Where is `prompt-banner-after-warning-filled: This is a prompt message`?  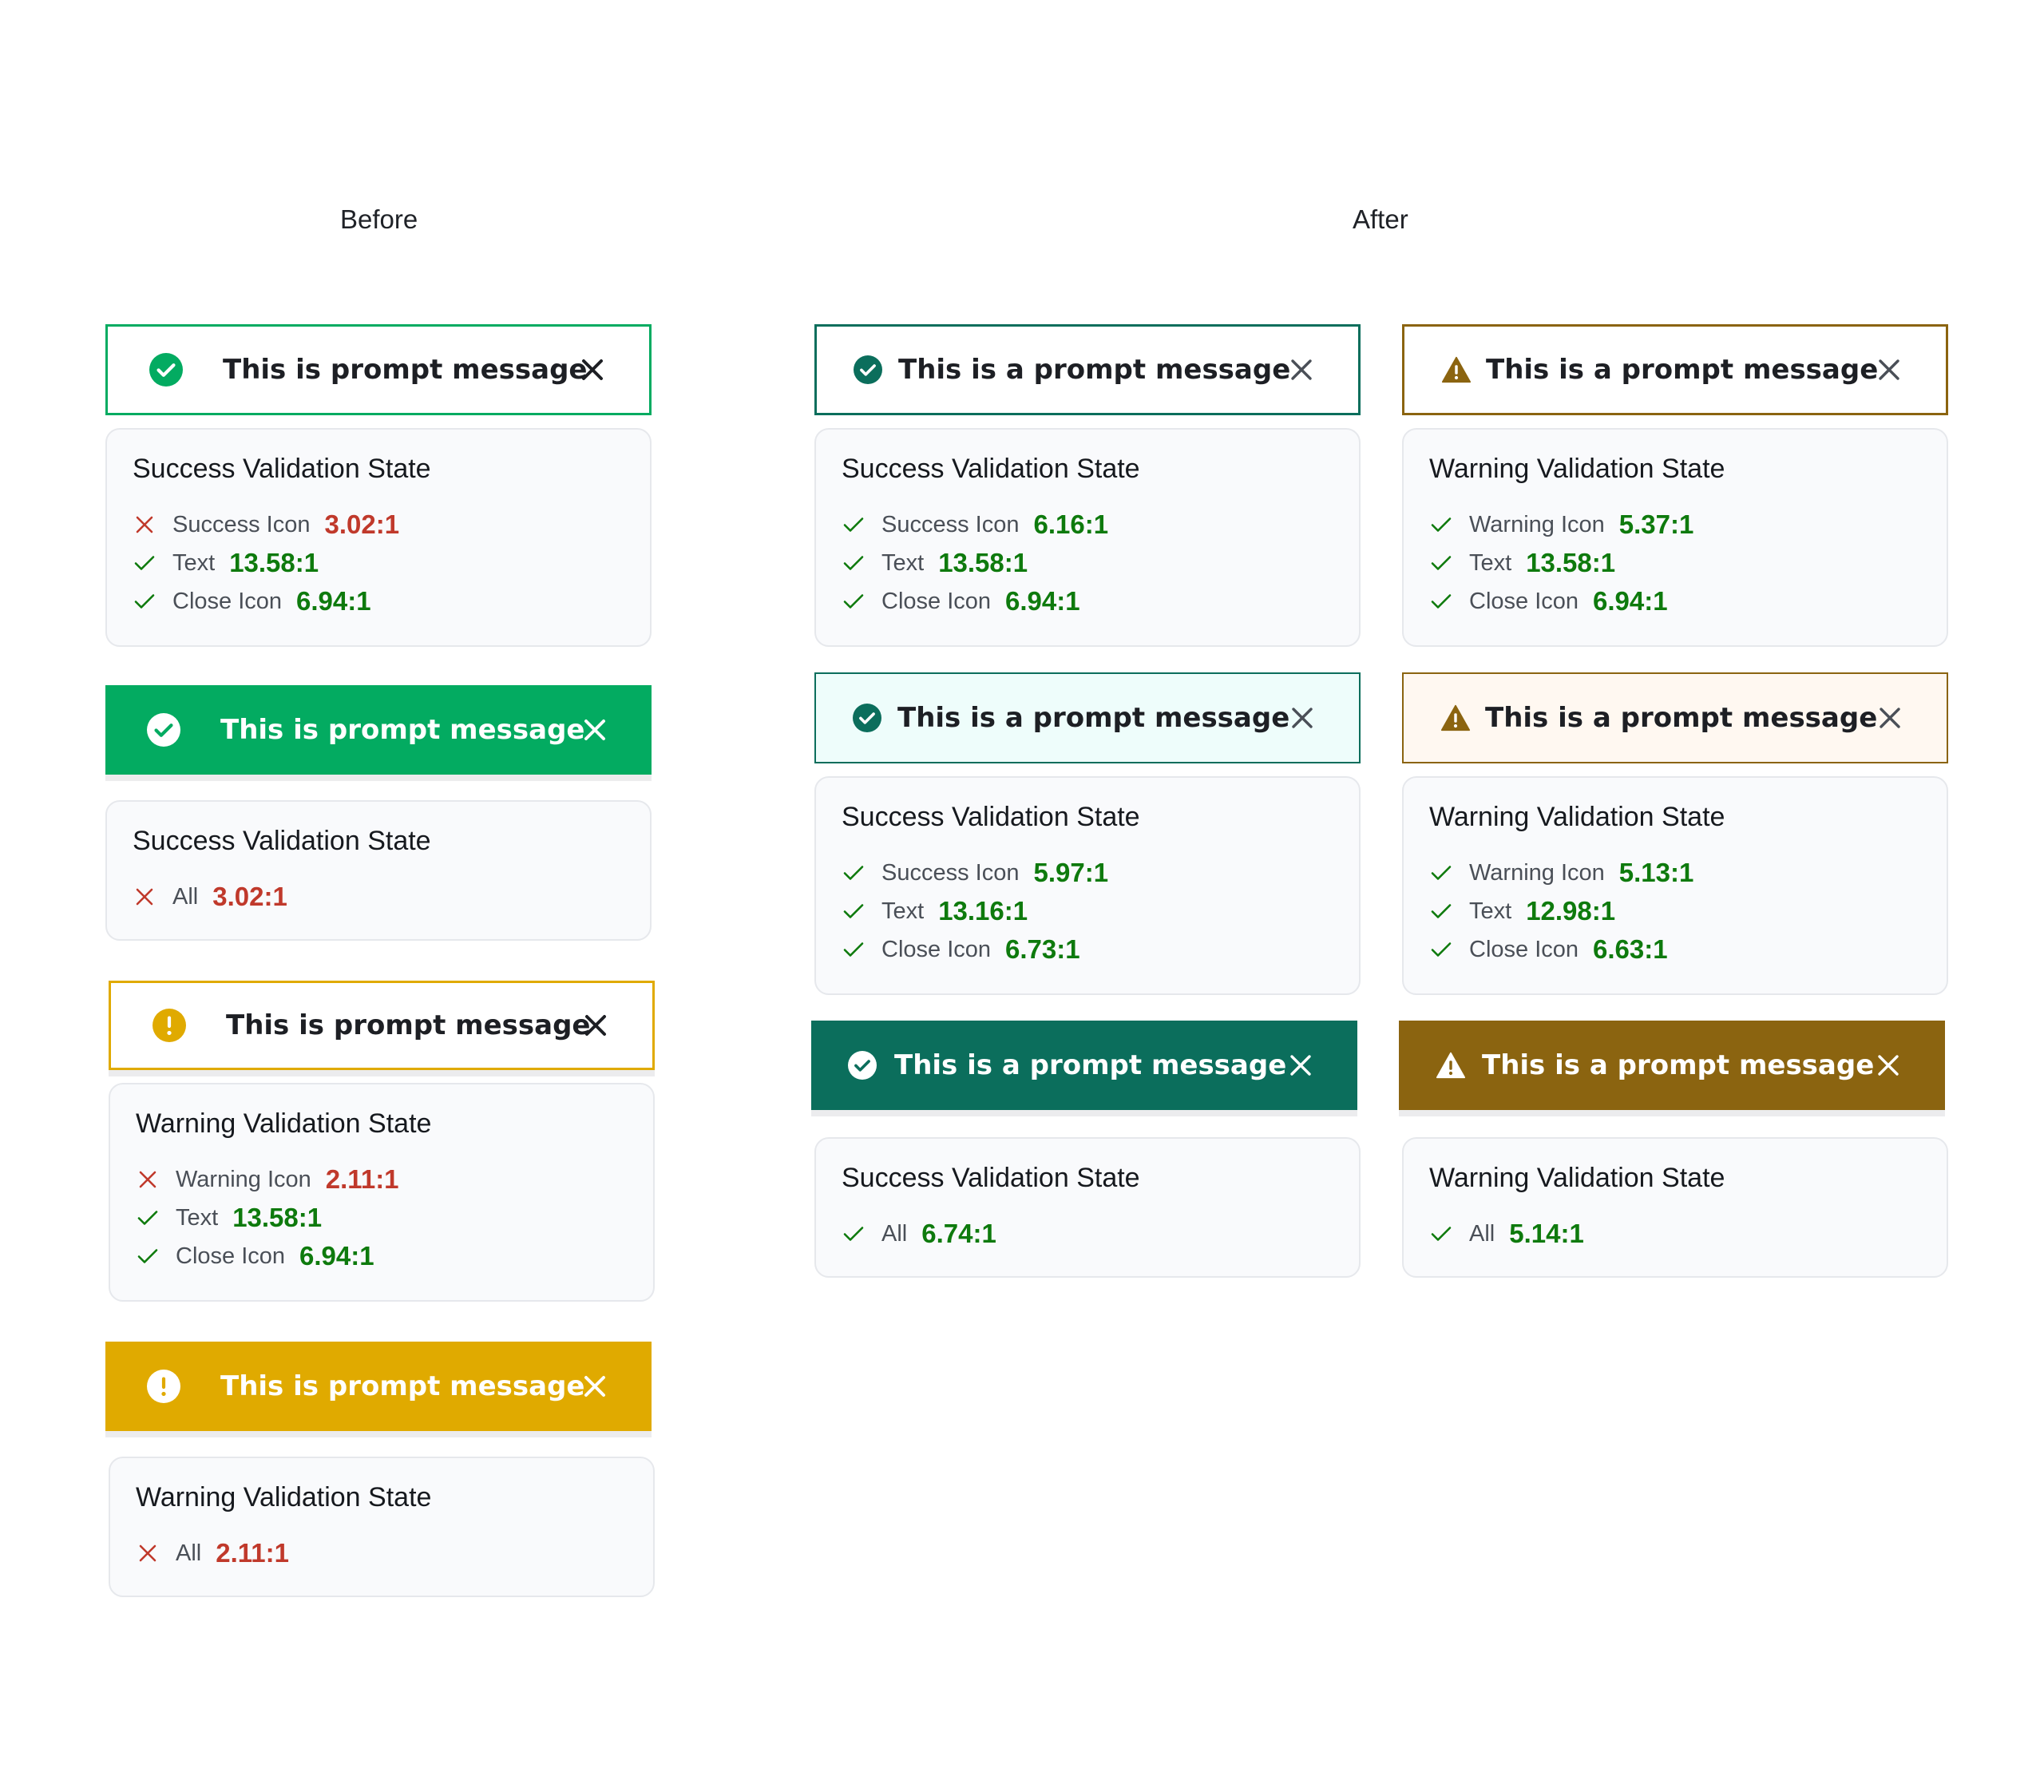 prompt-banner-after-warning-filled: This is a prompt message is located at coordinates (1672, 1065).